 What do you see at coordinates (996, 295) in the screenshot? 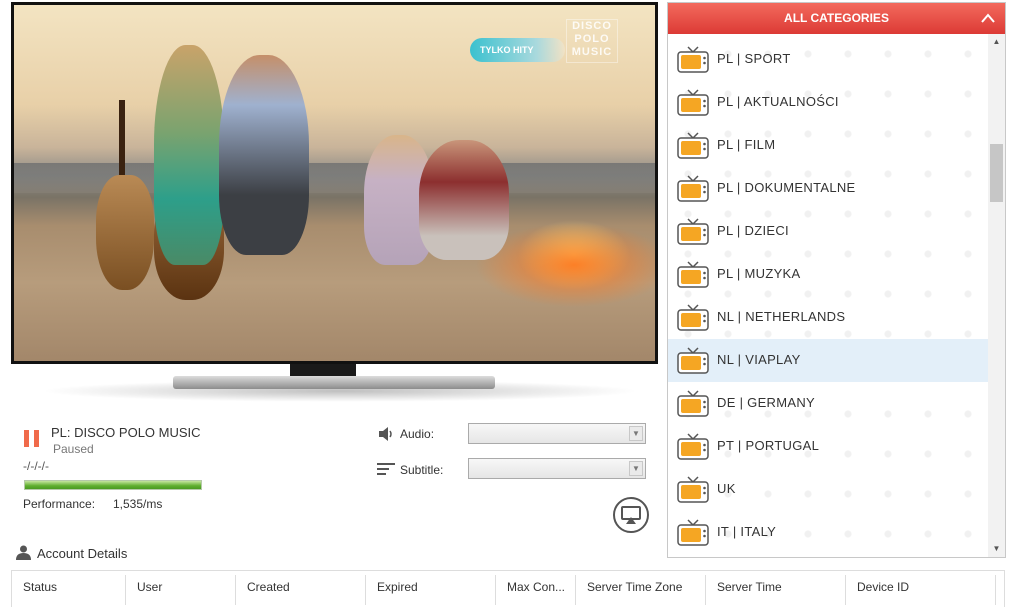
I see `categories-scrollbar: ▲ ▼` at bounding box center [996, 295].